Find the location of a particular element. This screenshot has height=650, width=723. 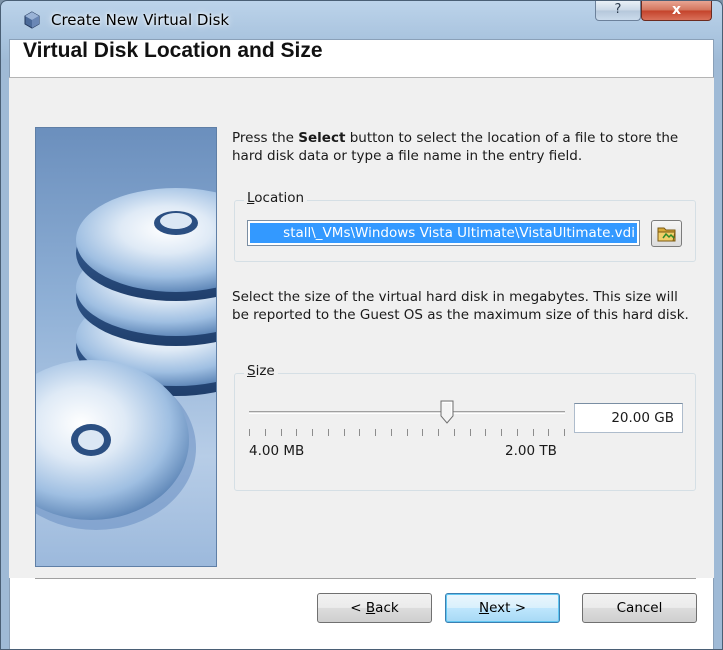

window-title: Create New Virtual Disk is located at coordinates (140, 20).